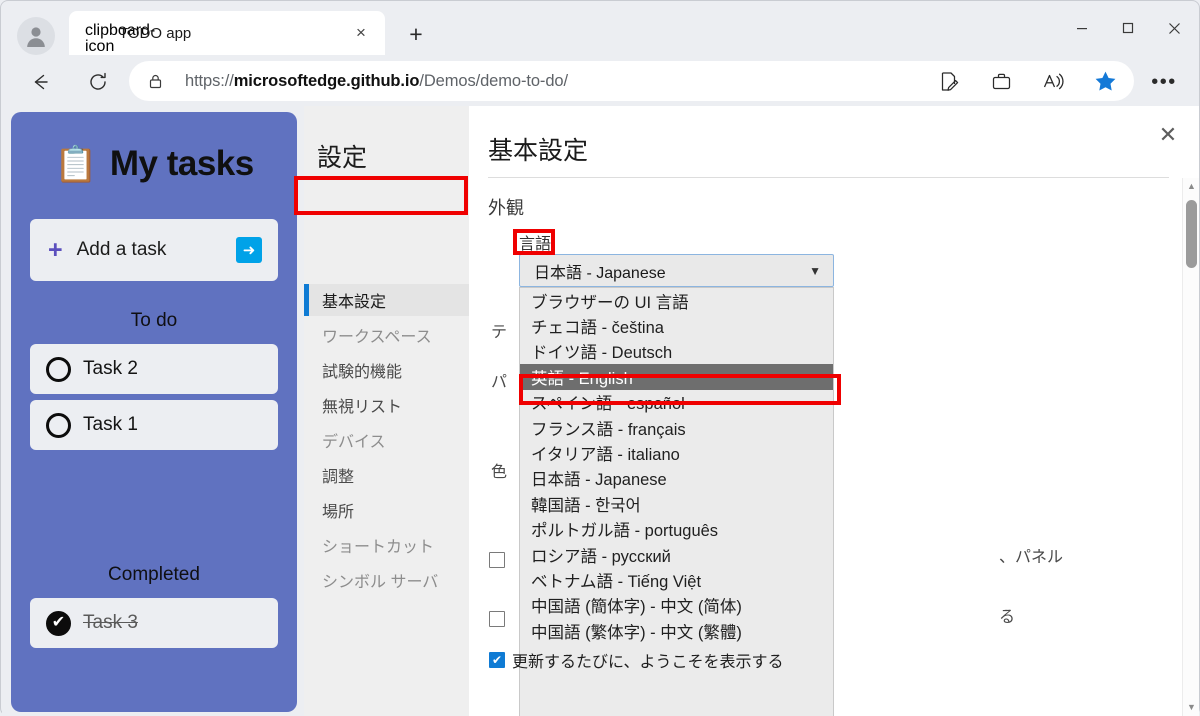 The image size is (1200, 716). Describe the element at coordinates (828, 177) in the screenshot. I see `divider` at that location.